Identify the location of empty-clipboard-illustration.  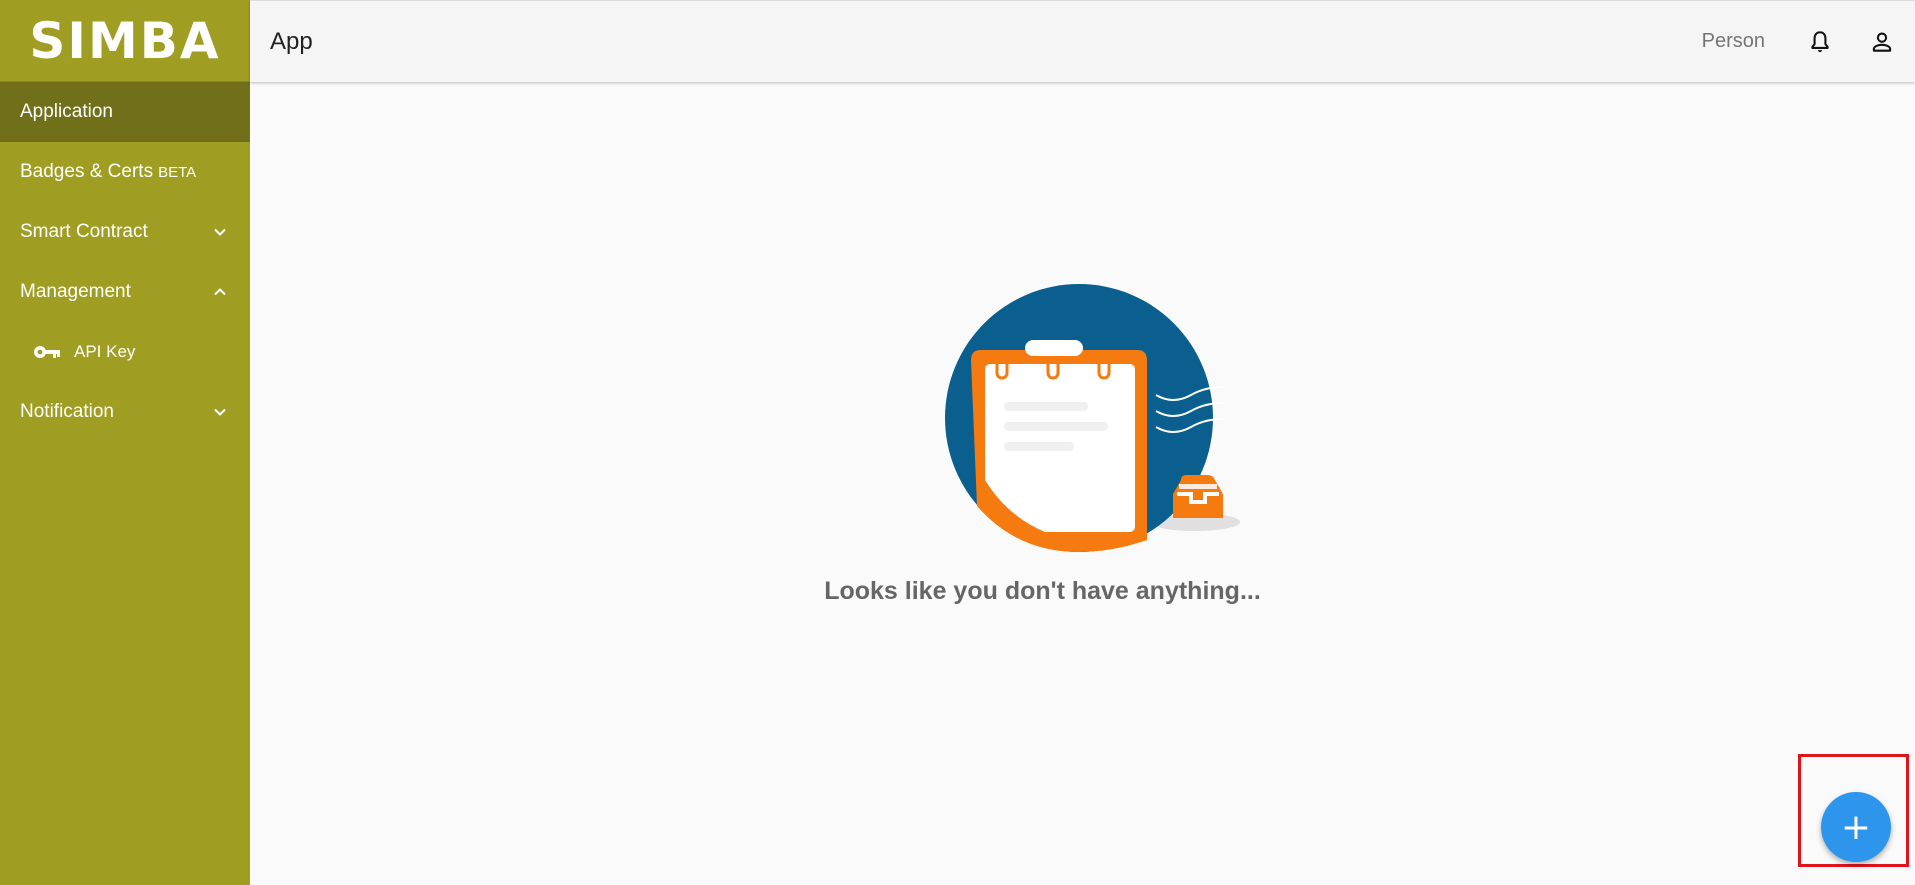
(1092, 418).